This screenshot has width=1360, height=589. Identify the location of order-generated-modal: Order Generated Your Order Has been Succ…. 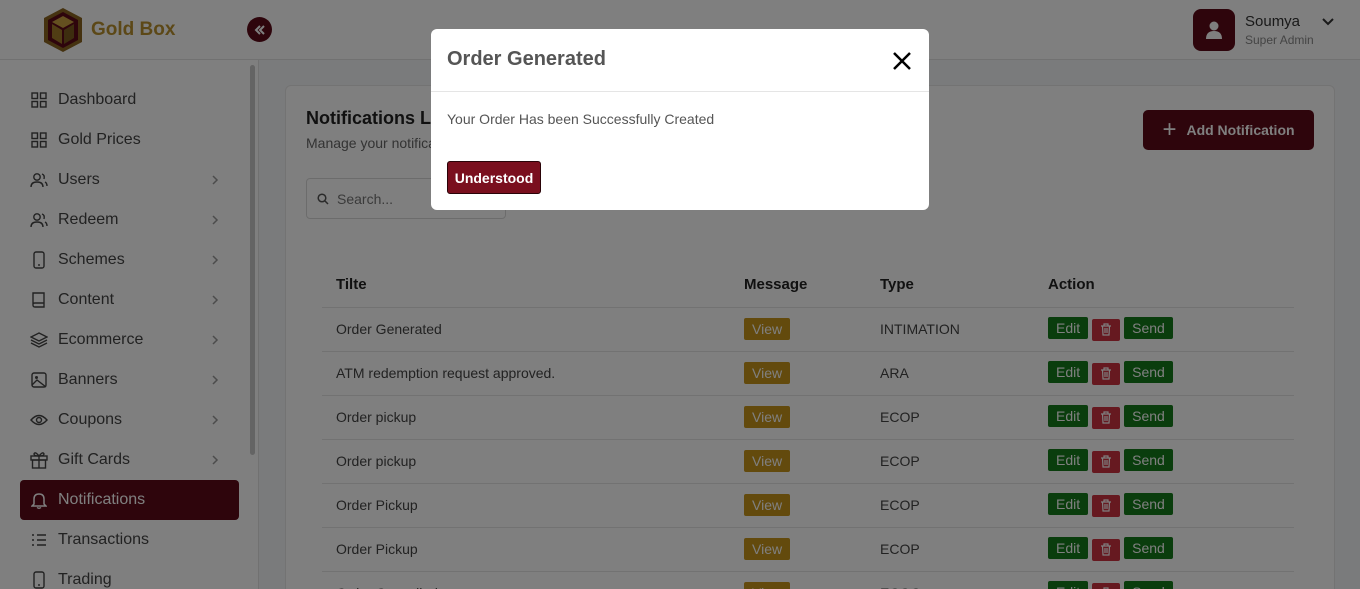
(680, 119).